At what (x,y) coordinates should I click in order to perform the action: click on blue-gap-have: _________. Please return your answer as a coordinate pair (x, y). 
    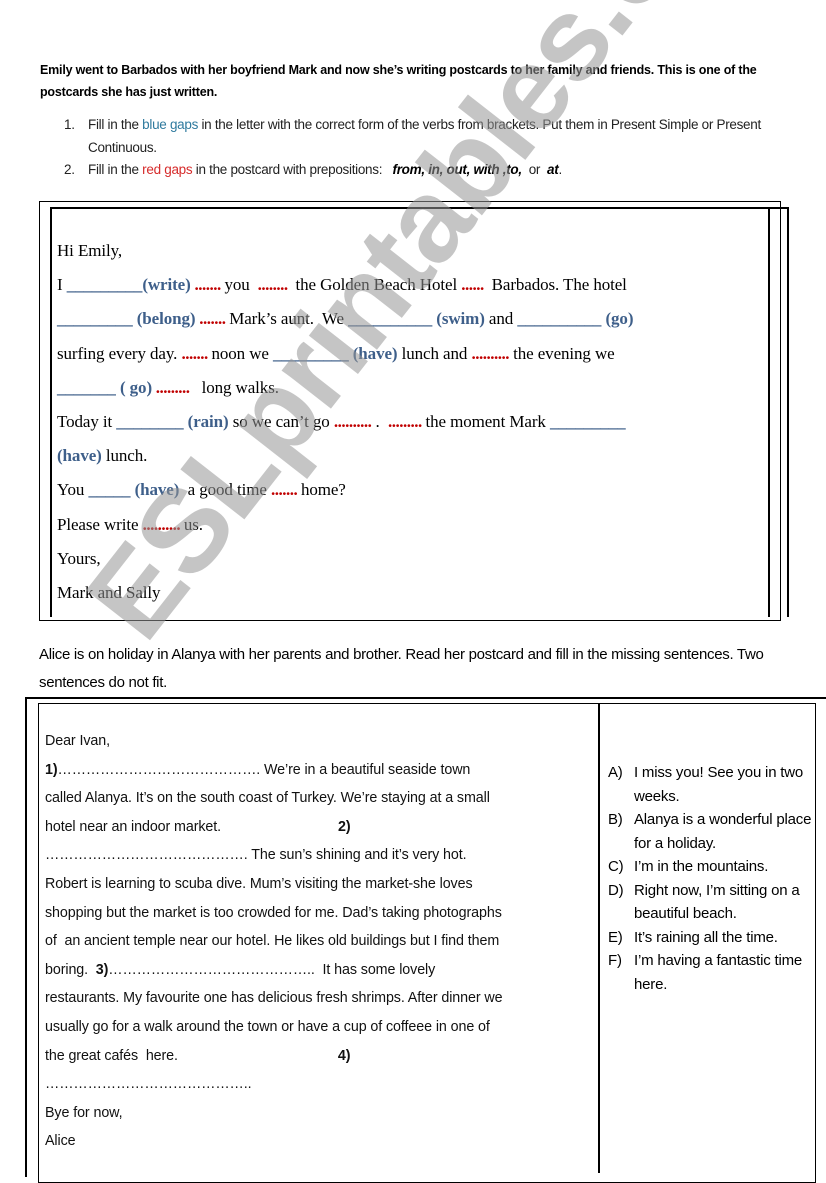
    Looking at the image, I should click on (588, 421).